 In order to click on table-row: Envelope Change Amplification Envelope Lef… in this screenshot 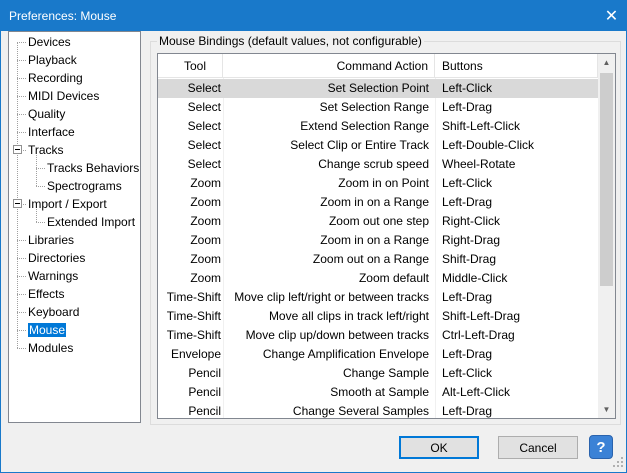, I will do `click(378, 354)`.